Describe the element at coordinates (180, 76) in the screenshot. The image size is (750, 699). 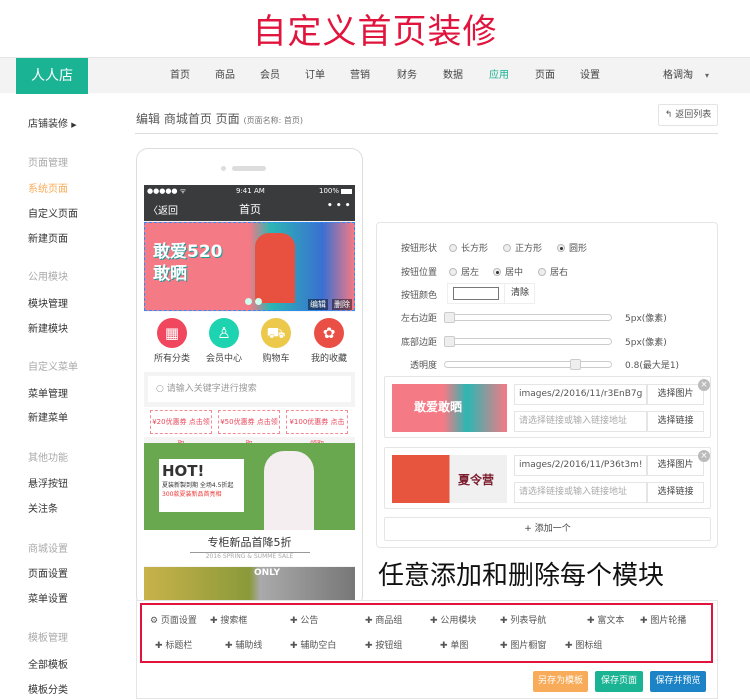
I see `nav-home: 首页` at that location.